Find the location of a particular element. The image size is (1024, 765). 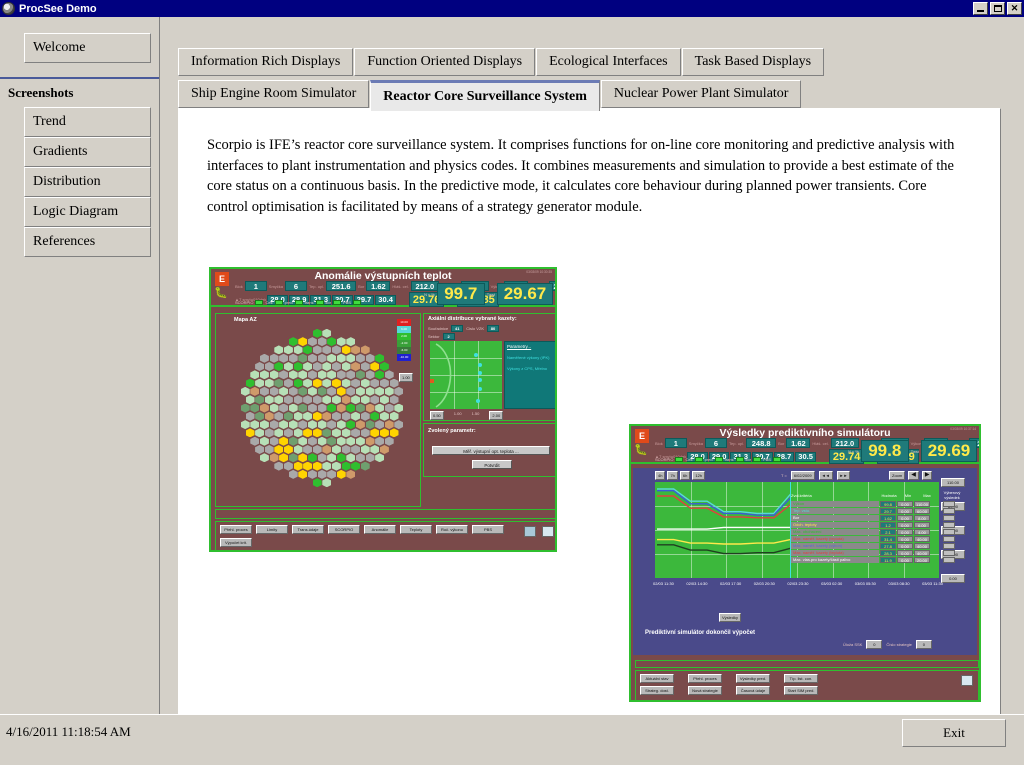

chart-range-button: 7h is located at coordinates (672, 475).